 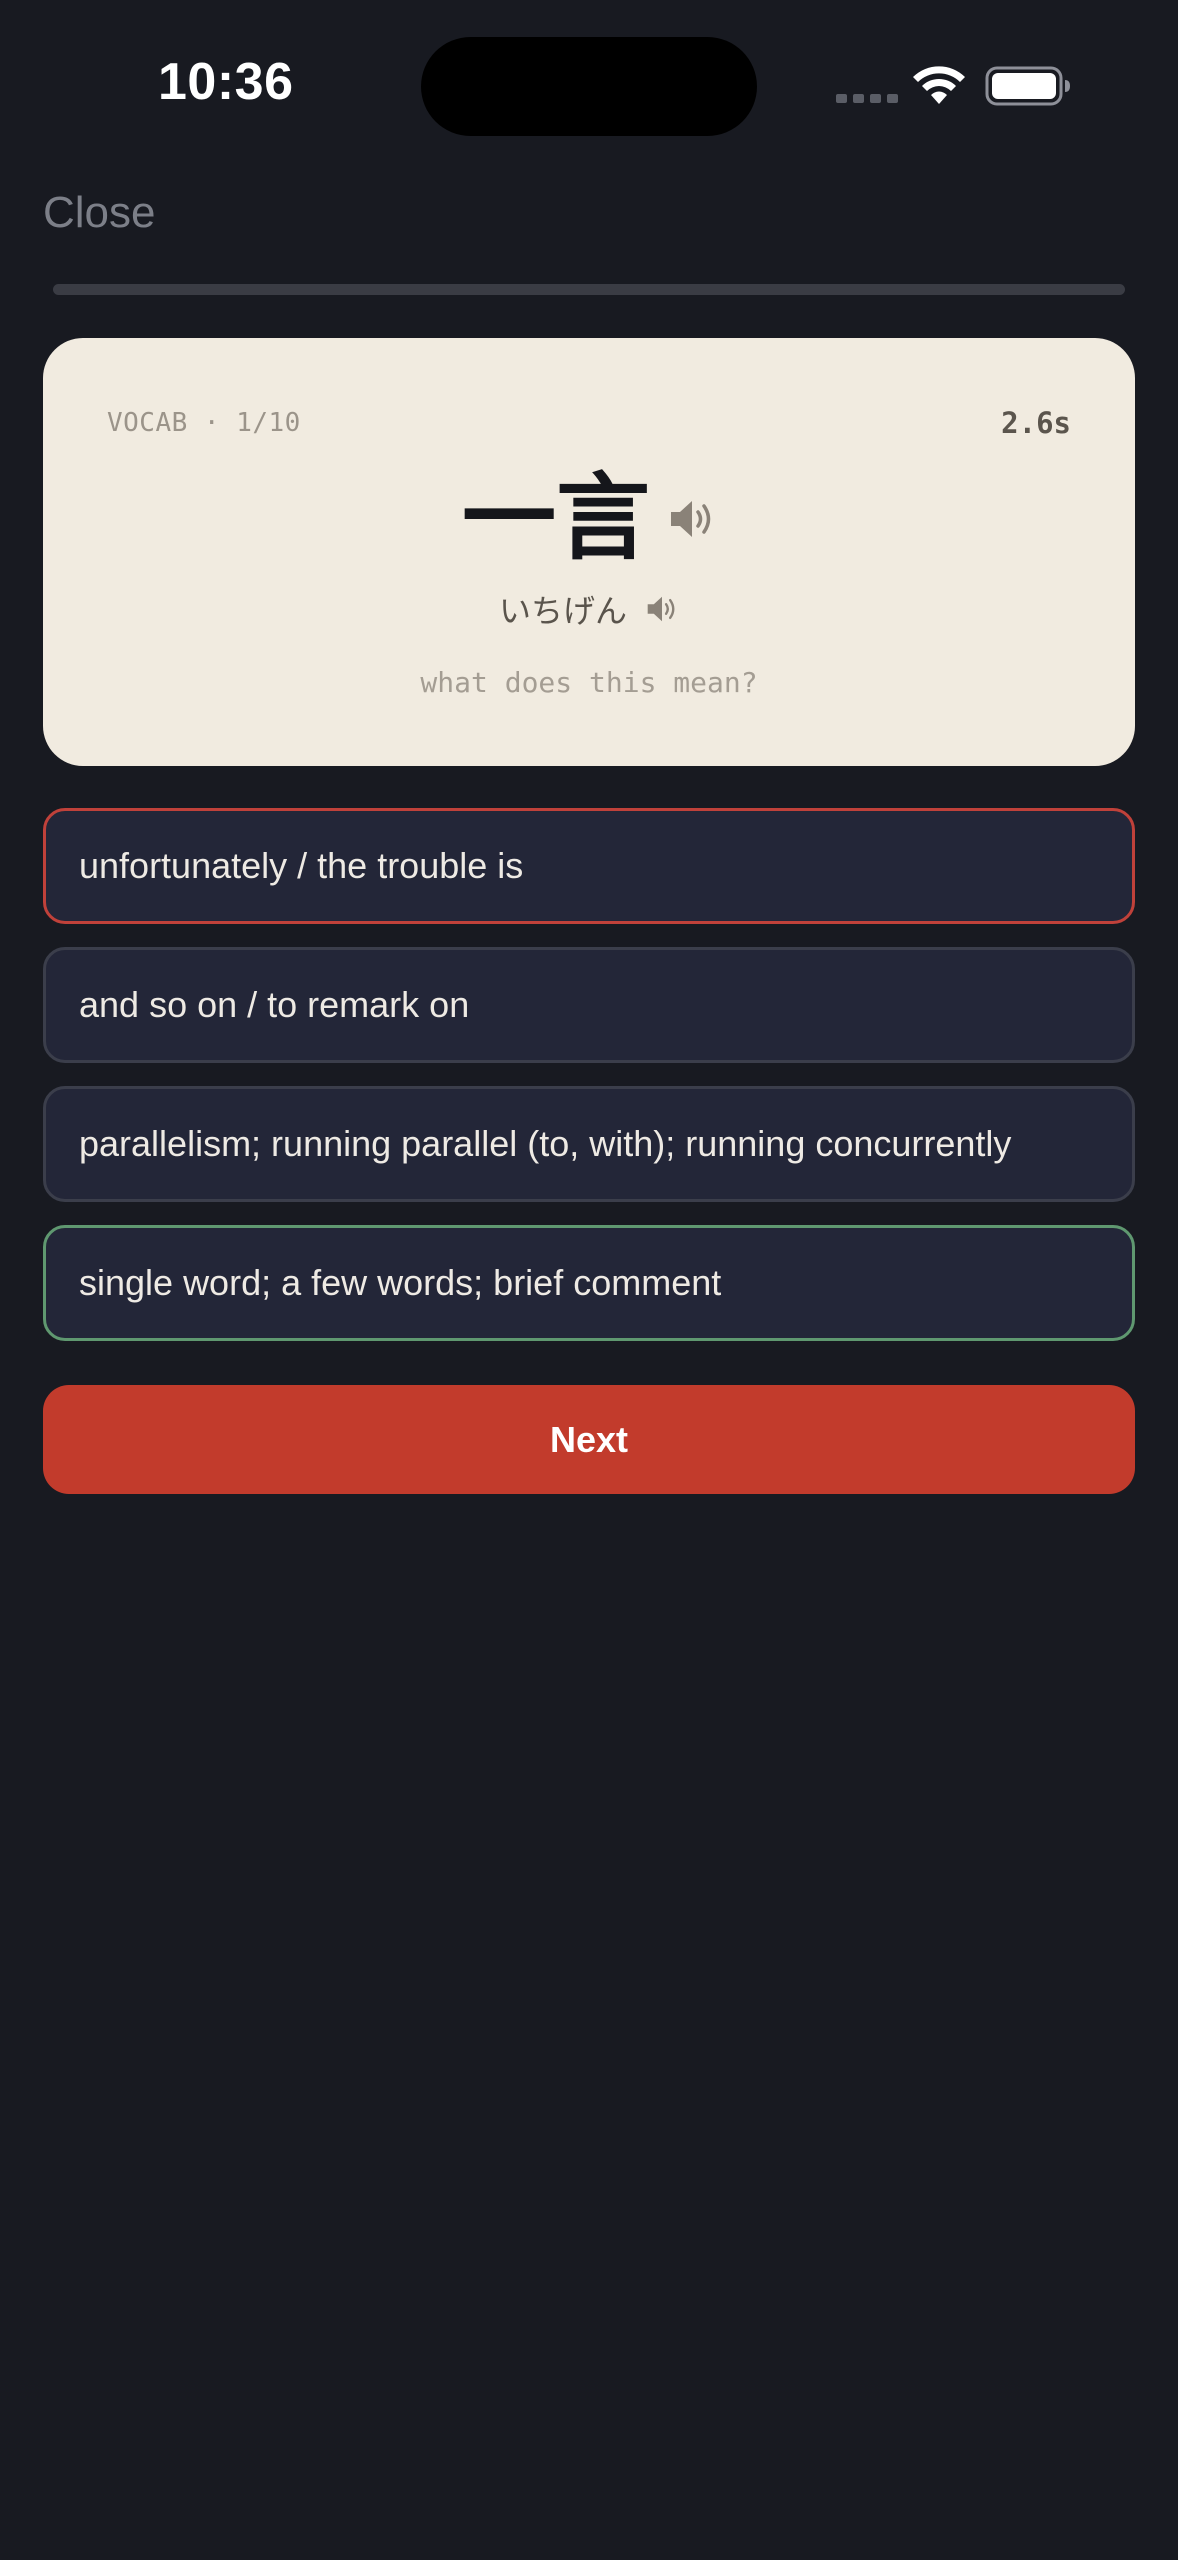 I want to click on close-button: Close, so click(x=99, y=213).